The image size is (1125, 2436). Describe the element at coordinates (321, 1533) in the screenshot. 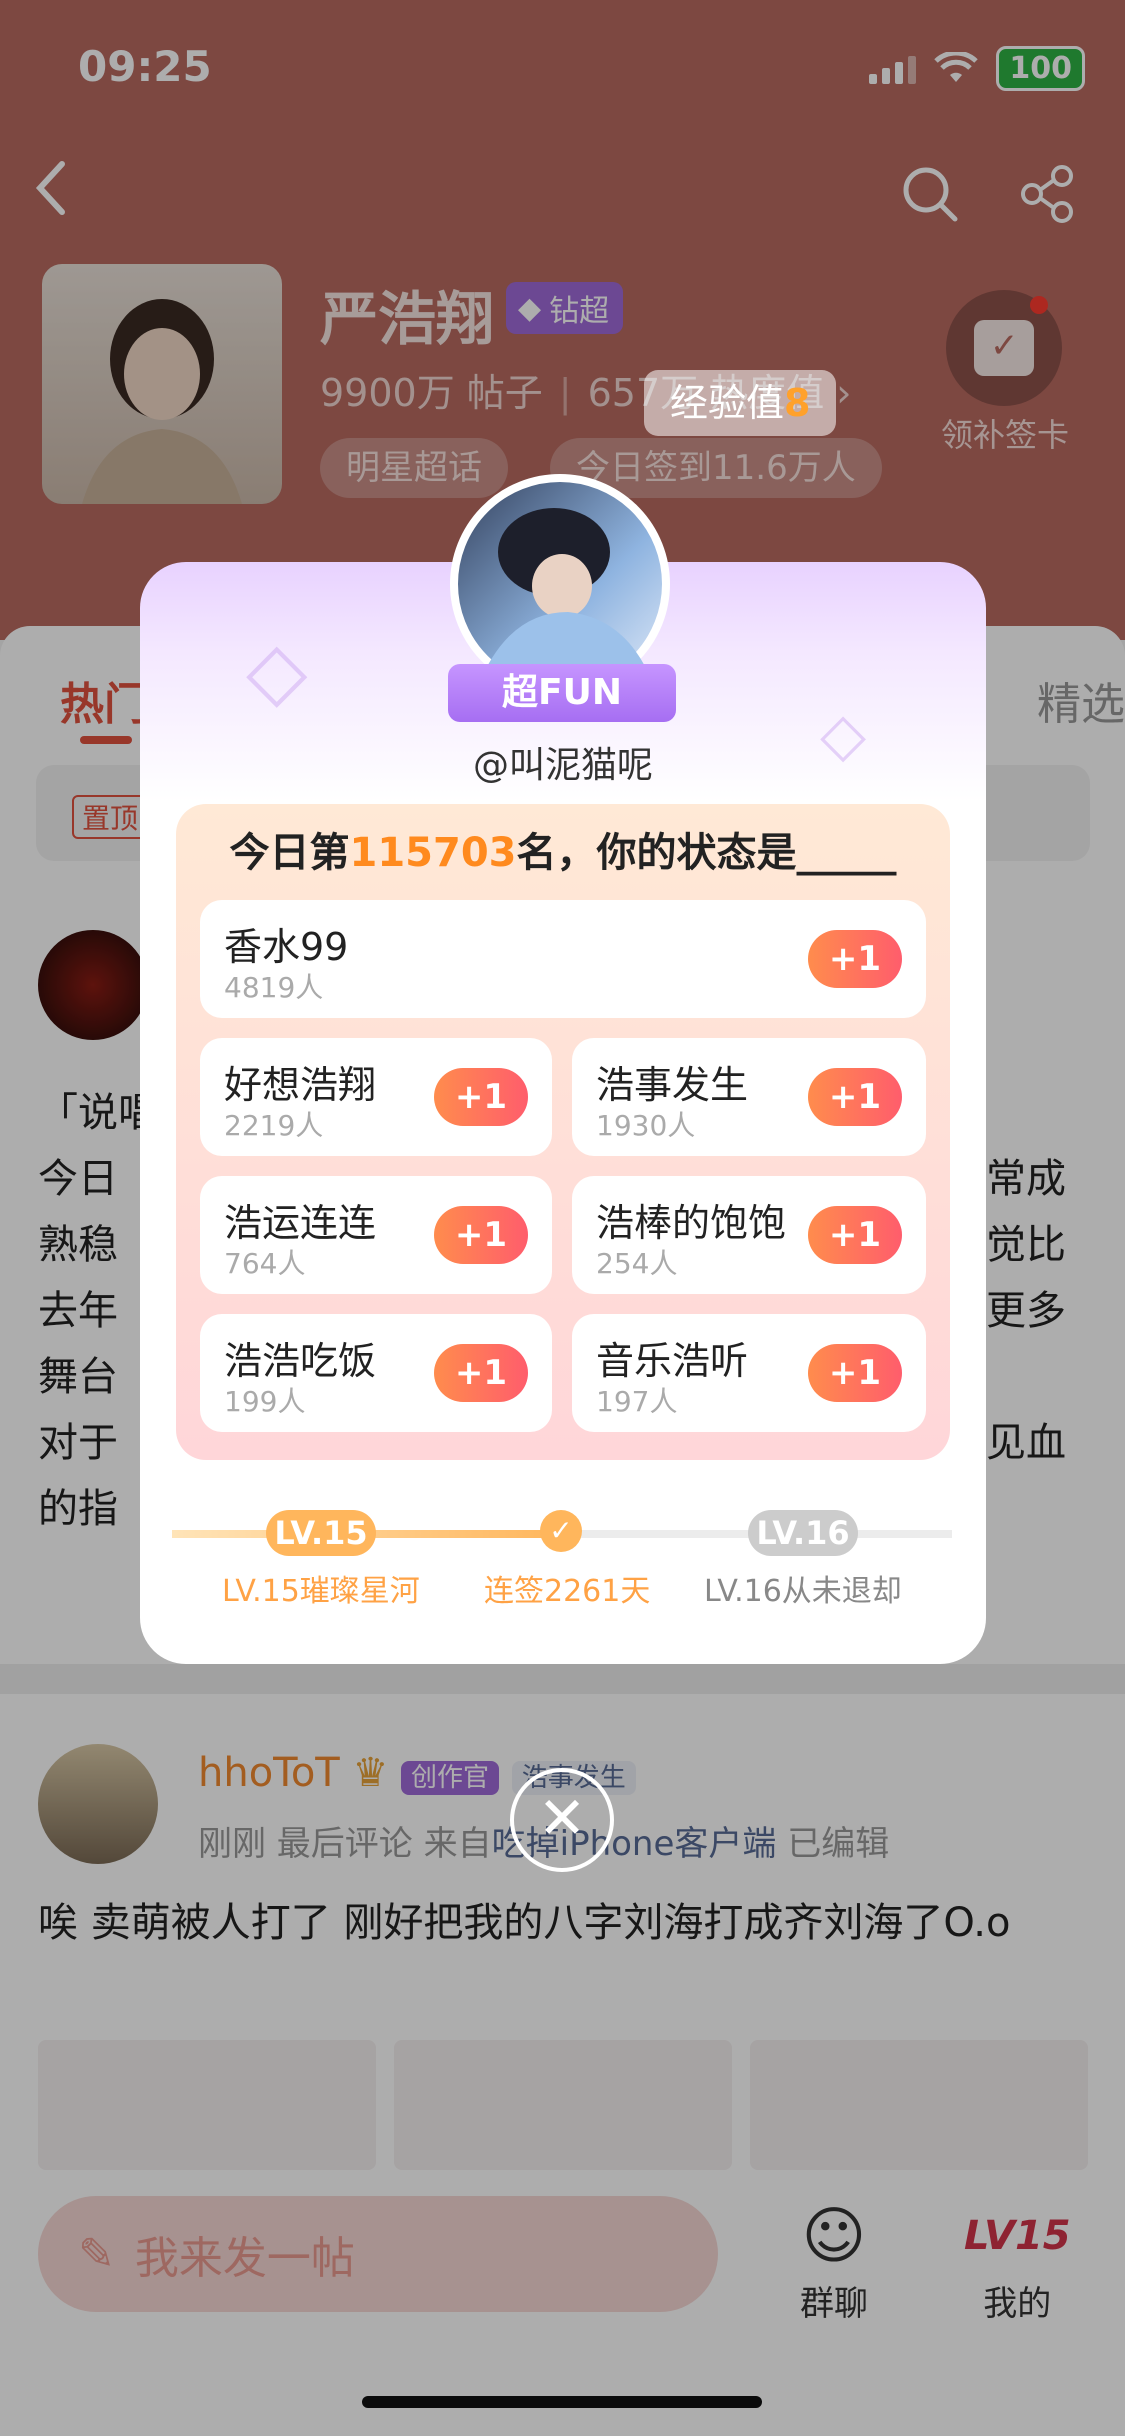

I see `level-current-pill: LV.15` at that location.